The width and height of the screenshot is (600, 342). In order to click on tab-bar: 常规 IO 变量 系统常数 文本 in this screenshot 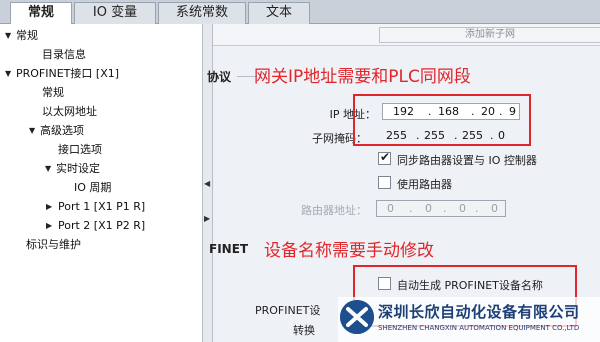, I will do `click(300, 12)`.